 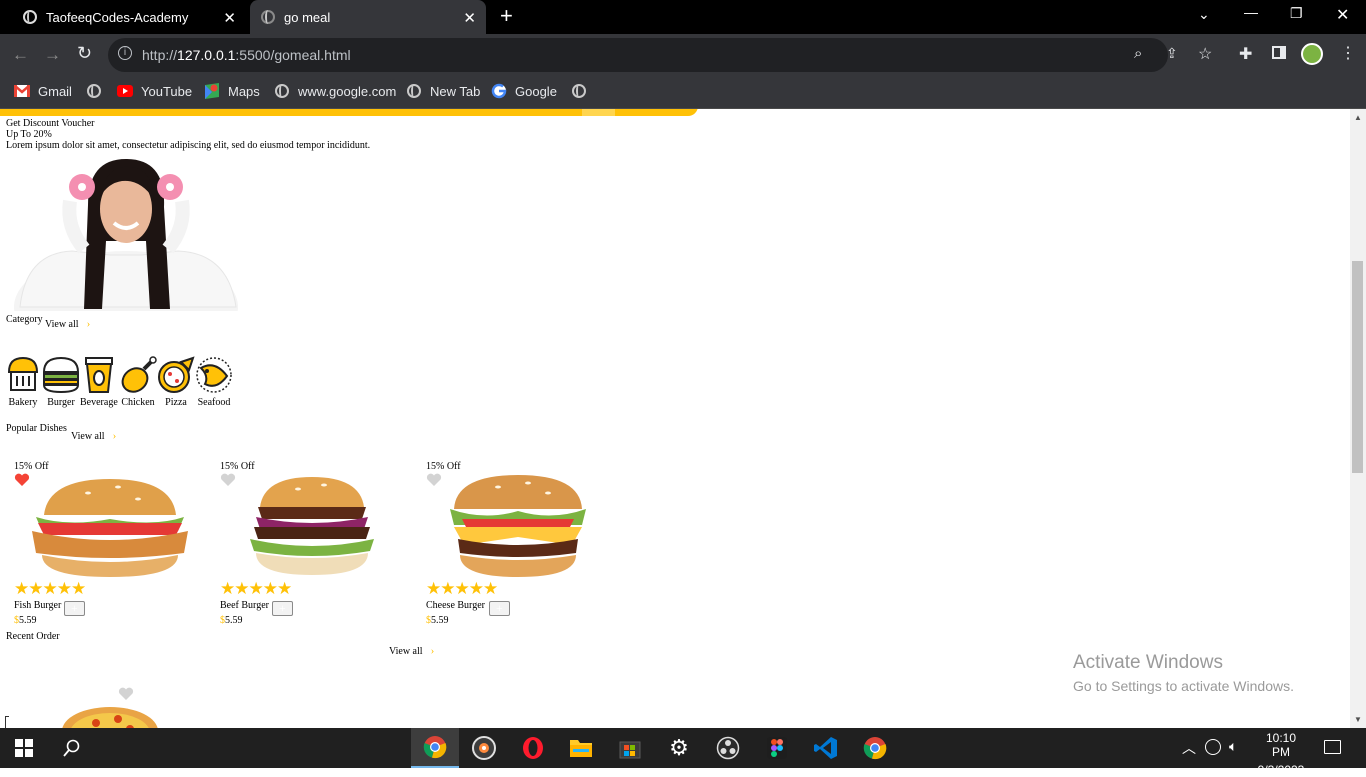 I want to click on recent-view-all: View all ›, so click(x=411, y=651).